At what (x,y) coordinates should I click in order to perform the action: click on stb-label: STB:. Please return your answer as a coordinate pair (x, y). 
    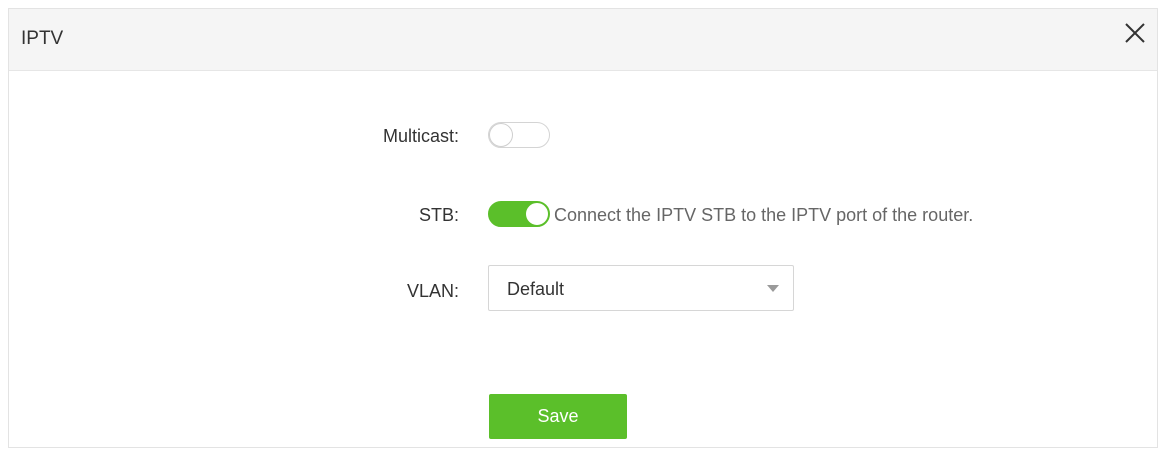
    Looking at the image, I should click on (438, 215).